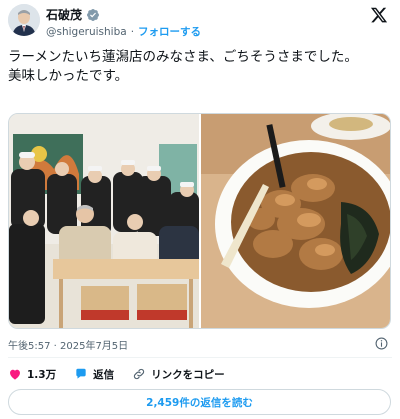 The height and width of the screenshot is (419, 400). Describe the element at coordinates (125, 374) in the screenshot. I see `action-bar: 1.3万 返信 リンクをコピー` at that location.